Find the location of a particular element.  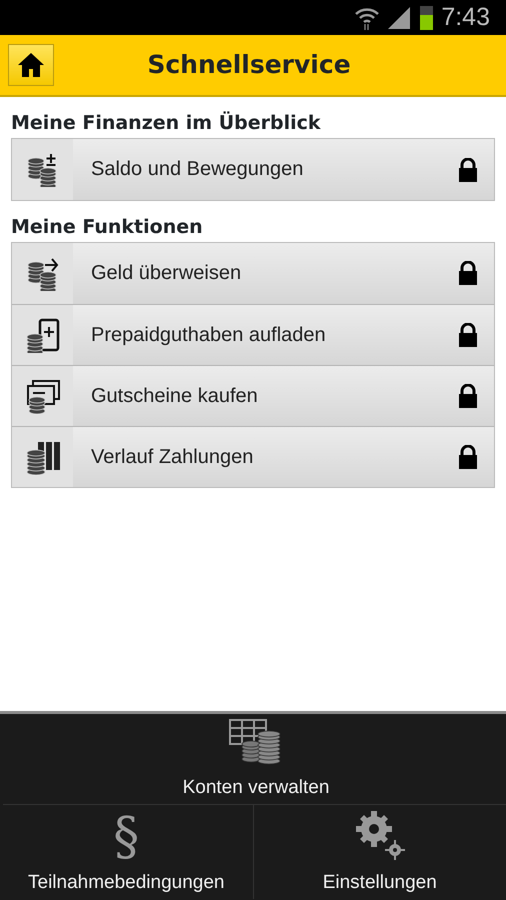

menu-item: Prepaidguthaben aufladen is located at coordinates (253, 334).